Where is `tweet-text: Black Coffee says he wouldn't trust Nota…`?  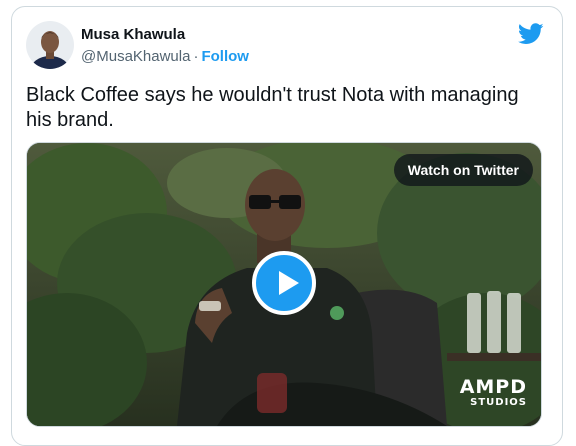
tweet-text: Black Coffee says he wouldn't trust Nota… is located at coordinates (272, 107).